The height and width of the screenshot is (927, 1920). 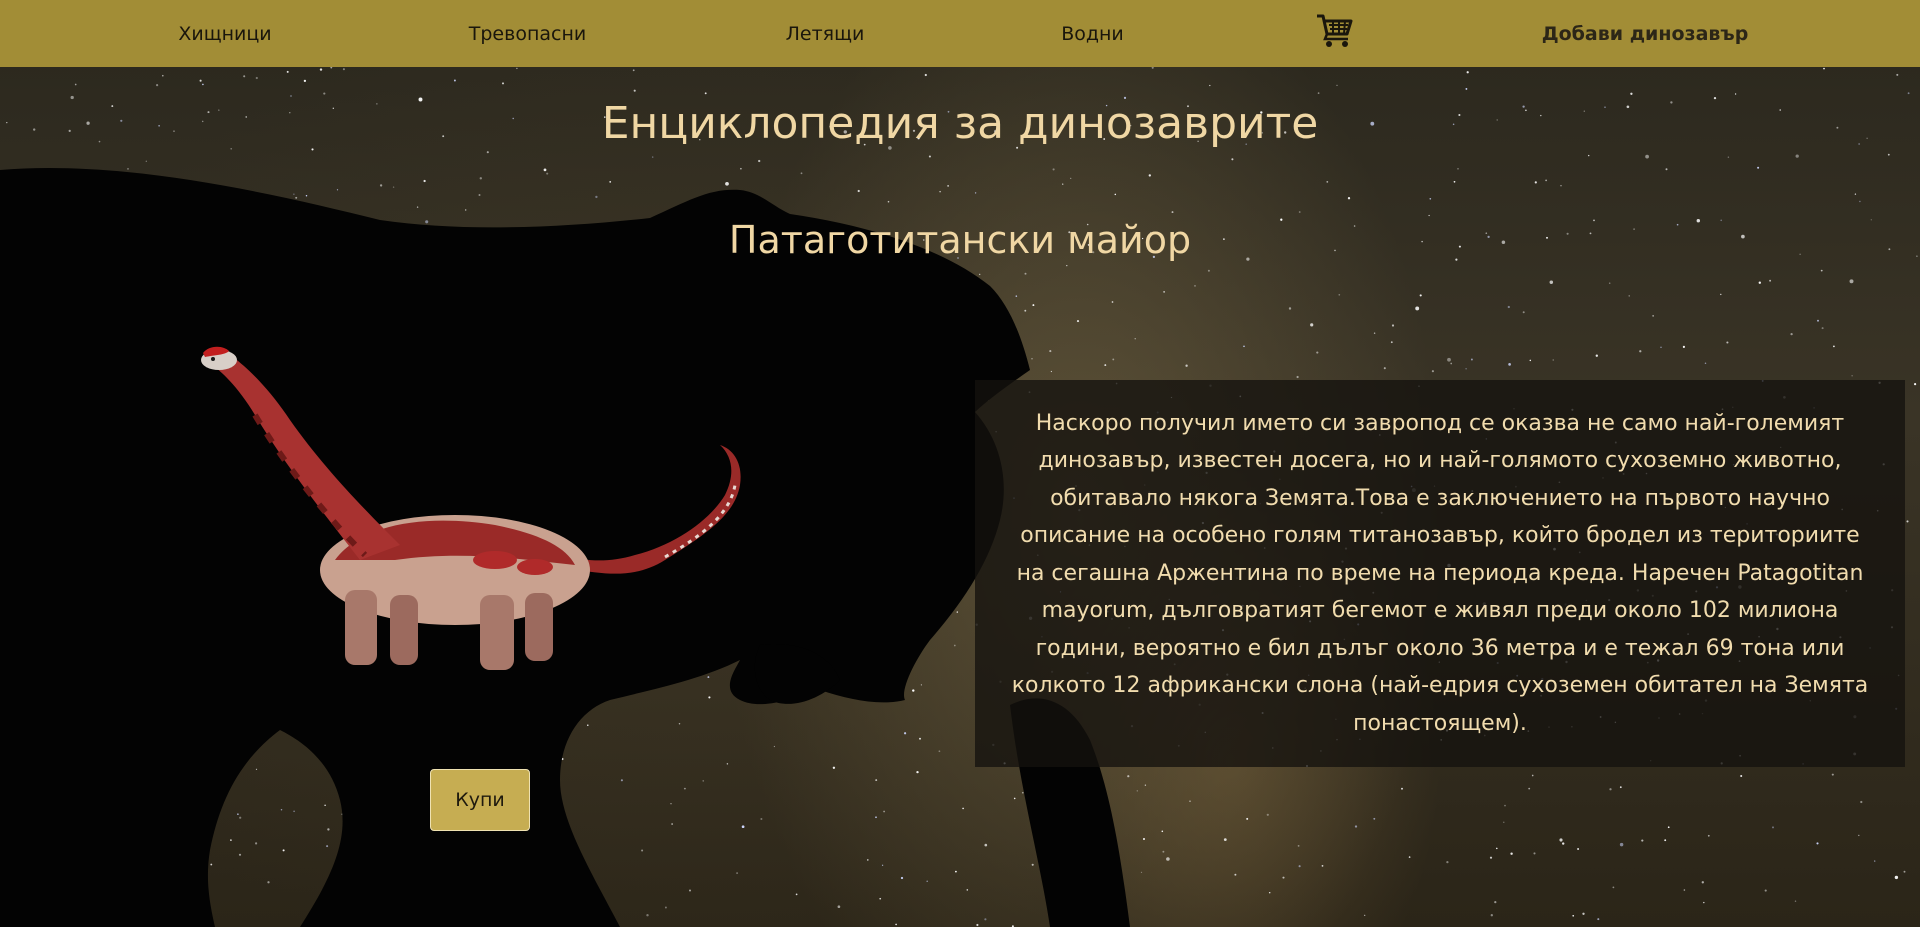 I want to click on patagotitan-image, so click(x=471, y=508).